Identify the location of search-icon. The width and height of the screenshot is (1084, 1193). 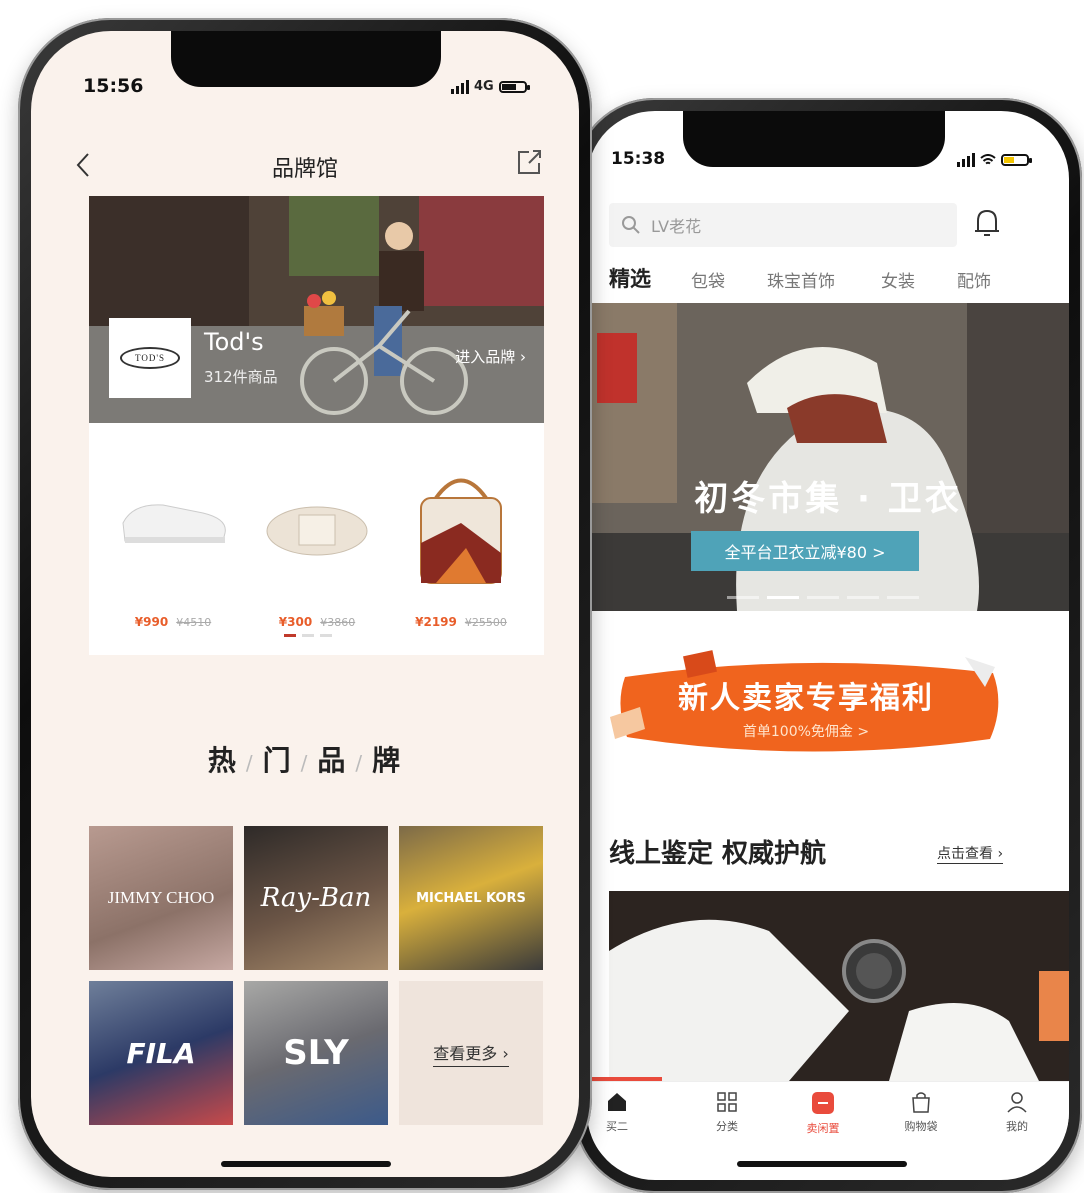
(631, 225).